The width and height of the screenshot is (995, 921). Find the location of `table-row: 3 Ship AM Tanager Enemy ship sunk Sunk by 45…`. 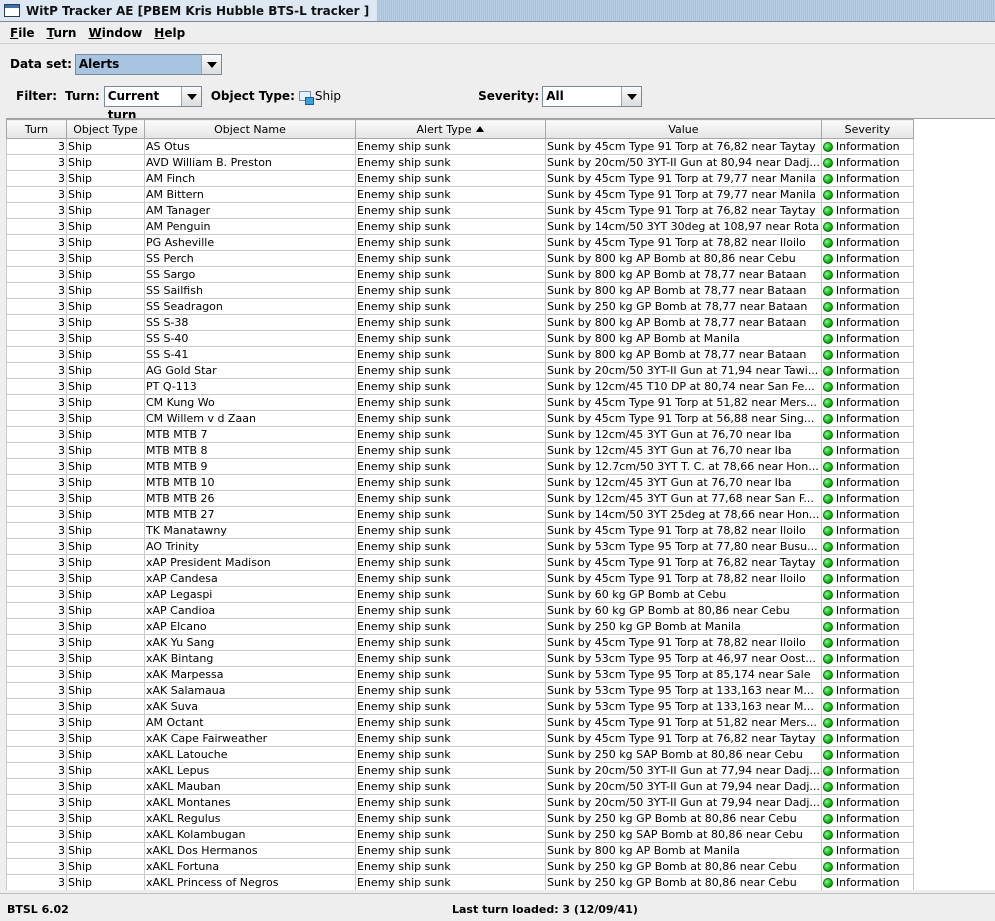

table-row: 3 Ship AM Tanager Enemy ship sunk Sunk by 45… is located at coordinates (460, 210).